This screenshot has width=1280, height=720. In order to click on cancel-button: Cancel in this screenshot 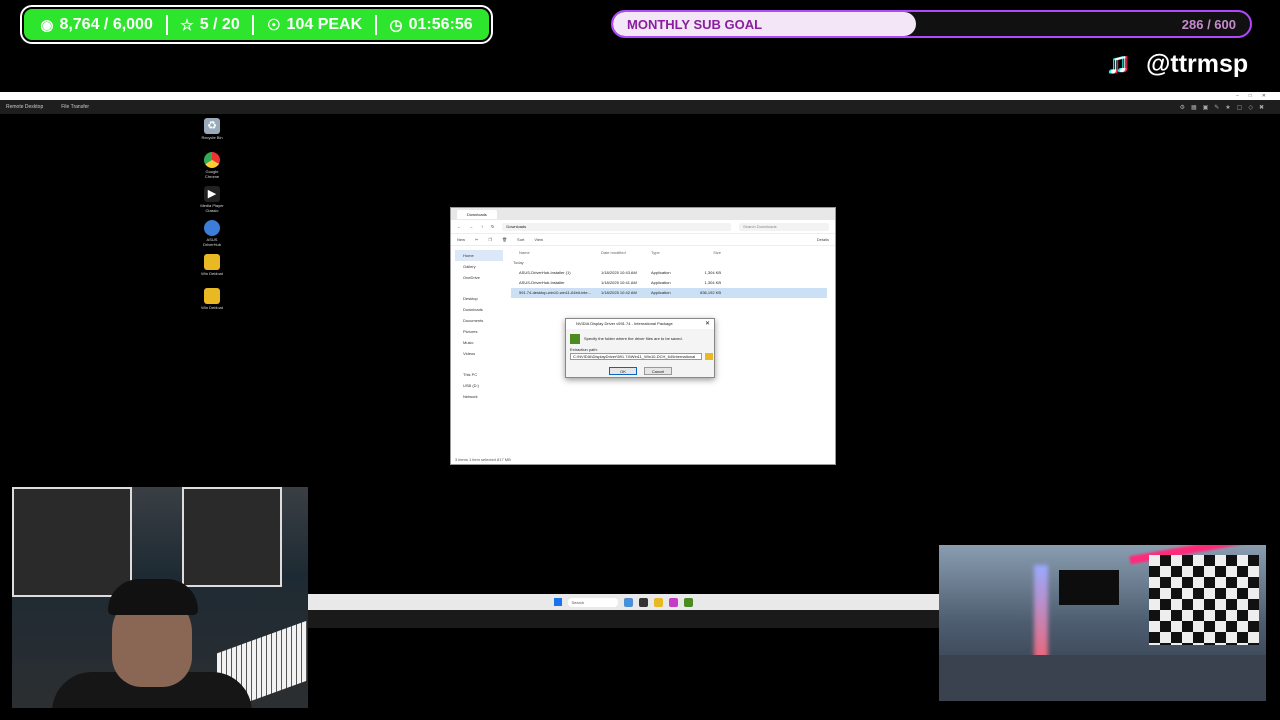, I will do `click(658, 371)`.